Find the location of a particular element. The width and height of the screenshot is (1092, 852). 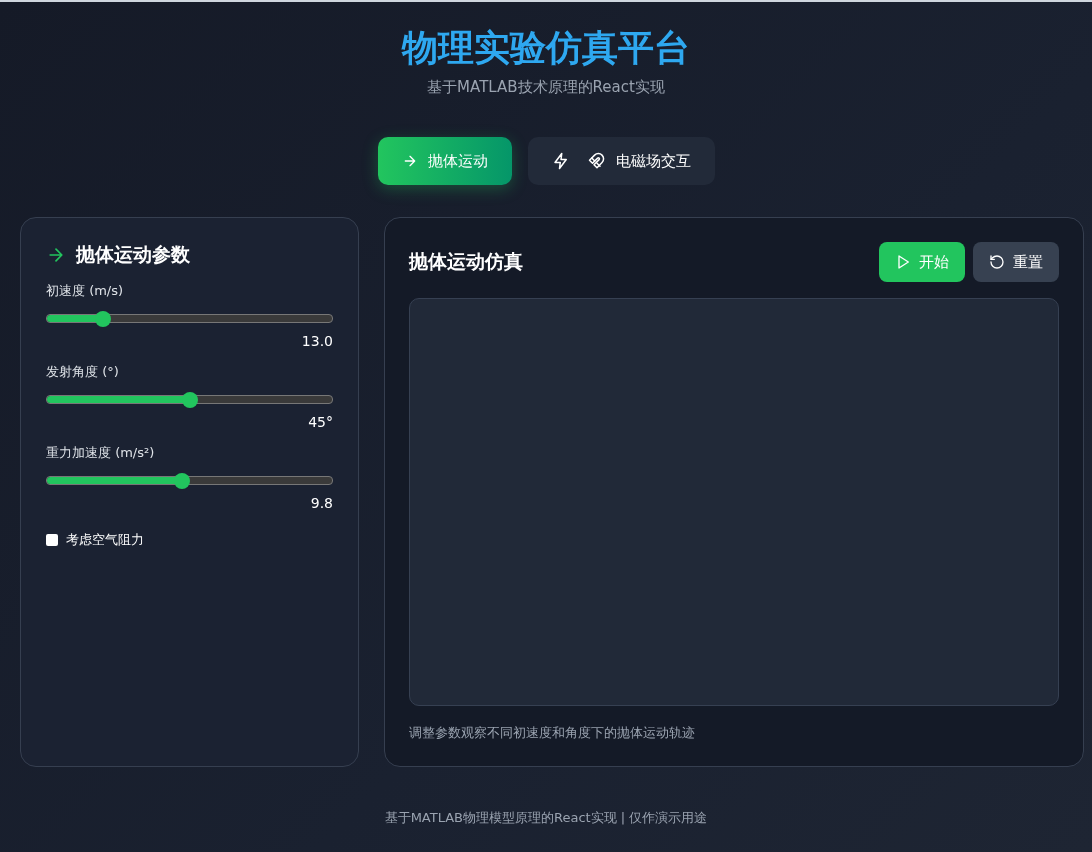

slider-label: 发射角度 (°) is located at coordinates (83, 372).